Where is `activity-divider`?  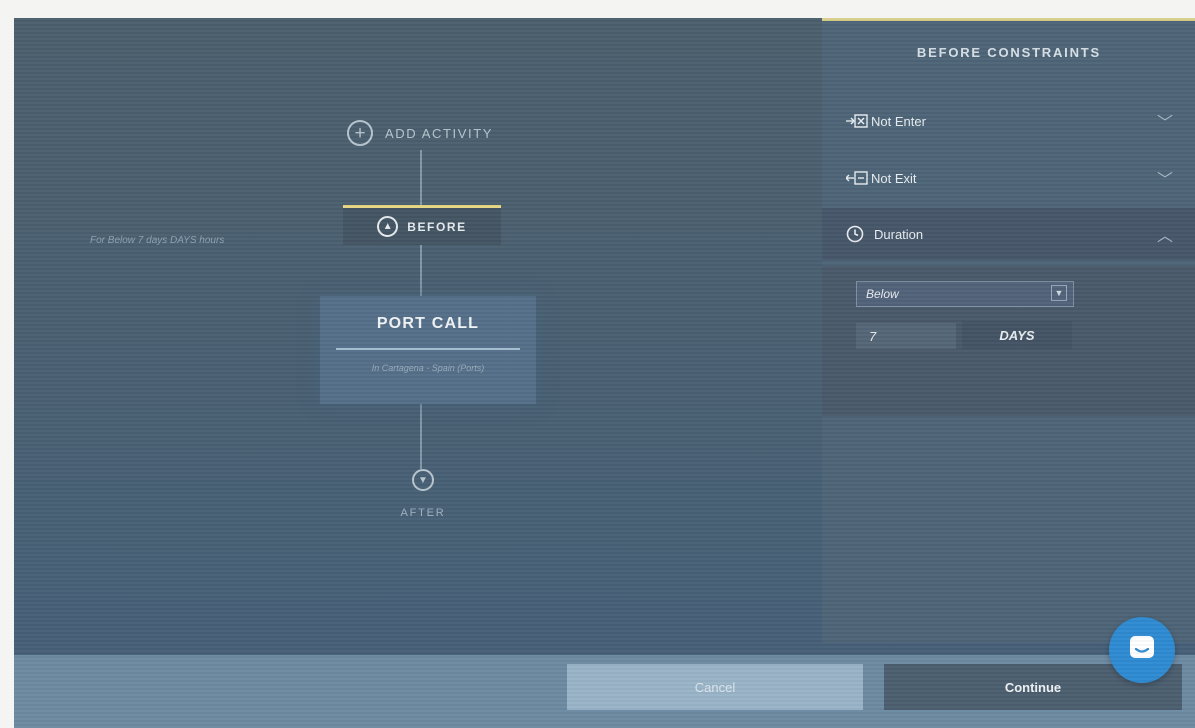 activity-divider is located at coordinates (428, 349).